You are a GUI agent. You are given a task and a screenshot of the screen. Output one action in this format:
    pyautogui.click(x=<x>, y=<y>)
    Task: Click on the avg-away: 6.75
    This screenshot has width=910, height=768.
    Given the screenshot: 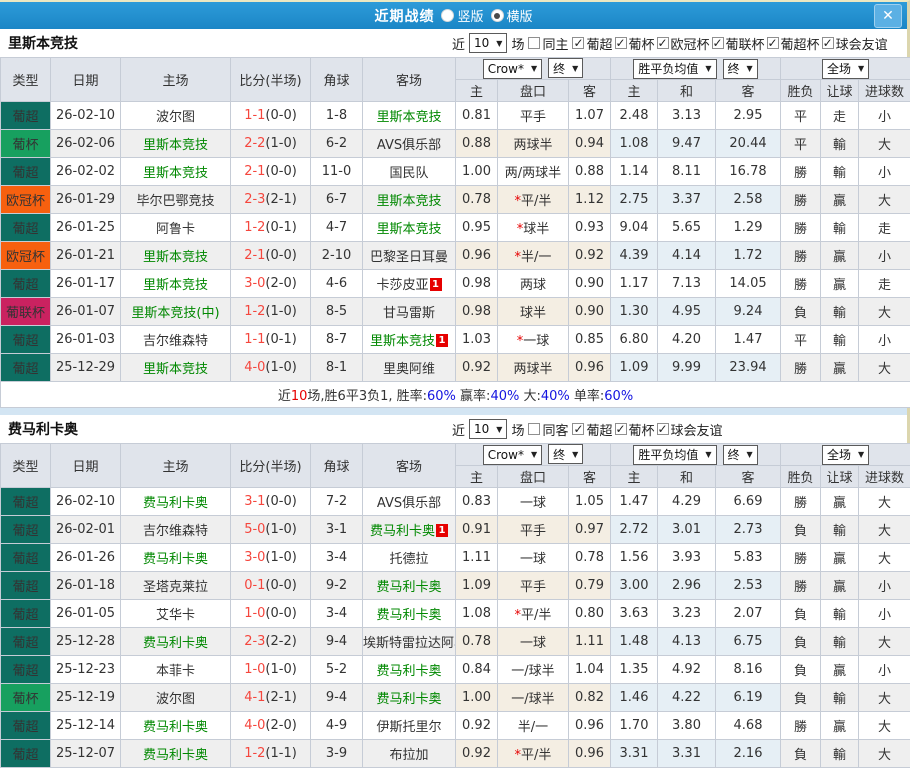 What is the action you would take?
    pyautogui.click(x=748, y=642)
    